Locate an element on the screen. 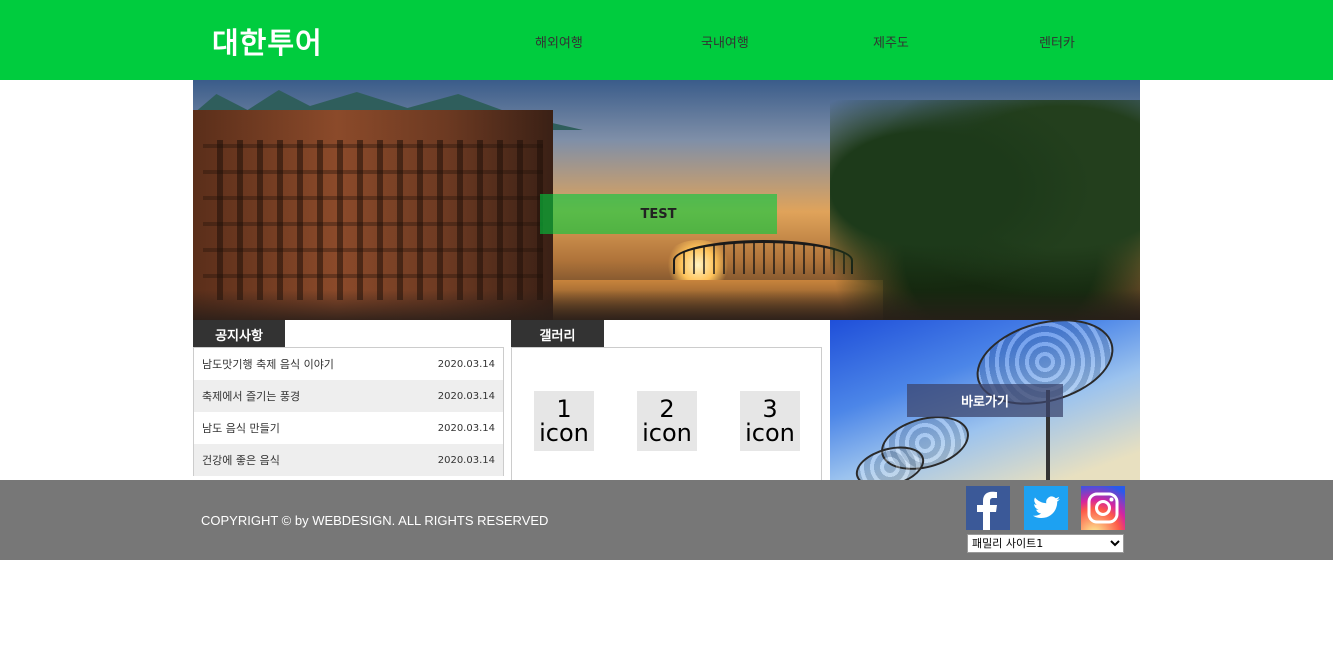 Image resolution: width=1333 pixels, height=648 pixels. nav-item-overseas-travel: 해외여행 is located at coordinates (559, 41).